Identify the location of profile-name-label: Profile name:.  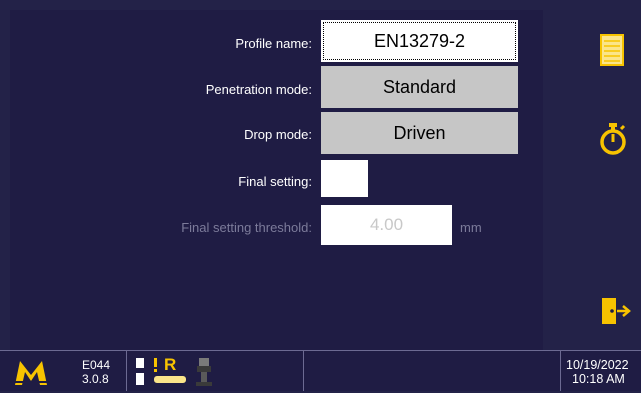
(273, 43).